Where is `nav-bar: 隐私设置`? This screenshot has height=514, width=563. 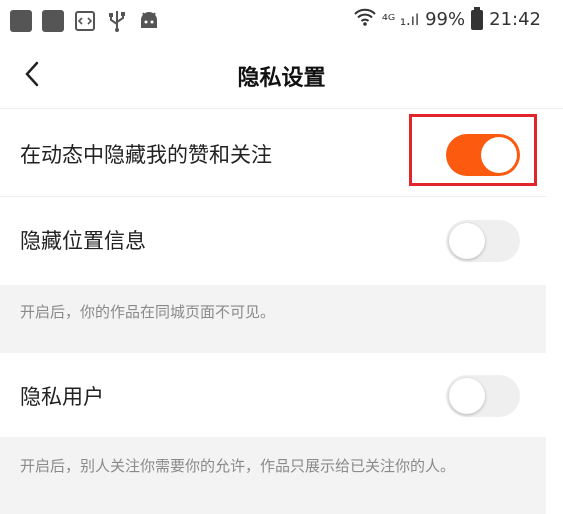
nav-bar: 隐私设置 is located at coordinates (281, 77).